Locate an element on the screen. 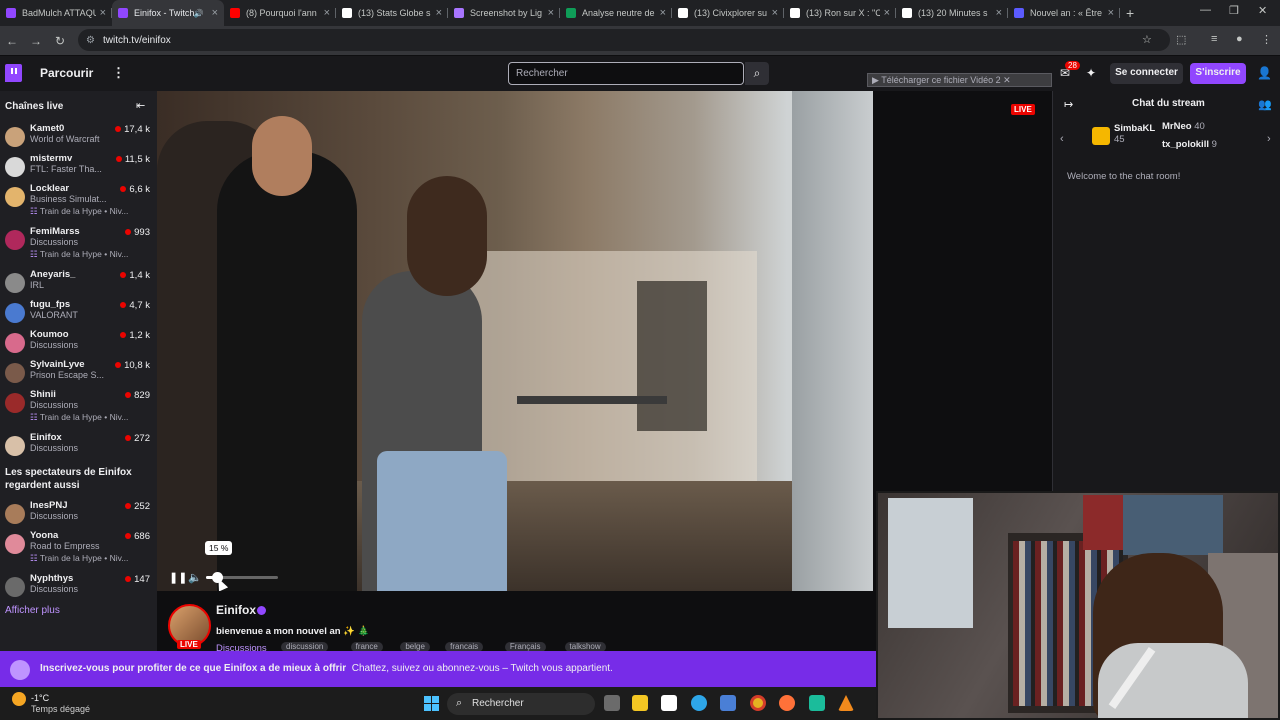 This screenshot has height=720, width=1280. close-window-icon: ✕ is located at coordinates (1262, 10).